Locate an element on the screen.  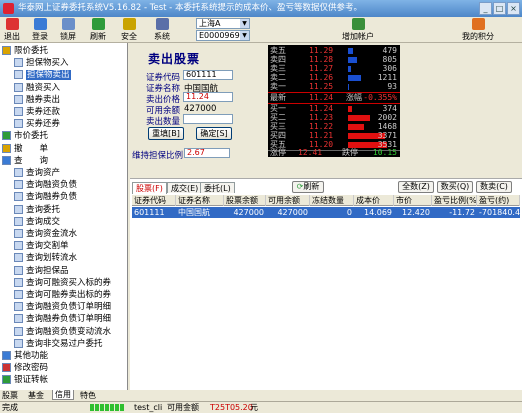
tree-item: 查询资产 is located at coordinates (37, 173).